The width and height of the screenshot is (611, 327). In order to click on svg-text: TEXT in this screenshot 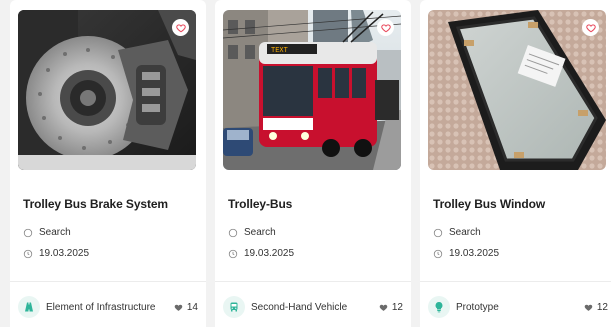, I will do `click(279, 51)`.